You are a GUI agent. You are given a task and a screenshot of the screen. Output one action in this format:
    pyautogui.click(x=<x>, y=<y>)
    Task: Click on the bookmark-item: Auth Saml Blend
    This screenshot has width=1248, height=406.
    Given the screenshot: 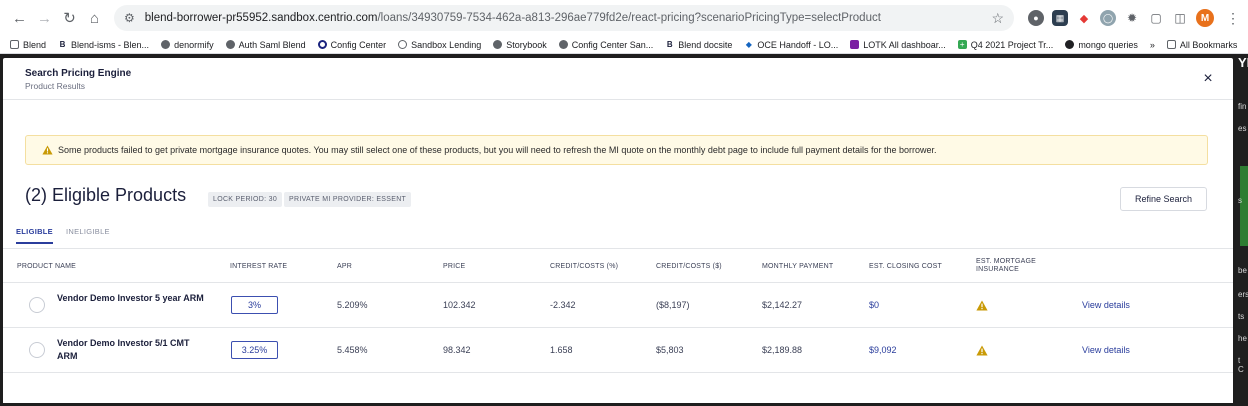 What is the action you would take?
    pyautogui.click(x=265, y=45)
    